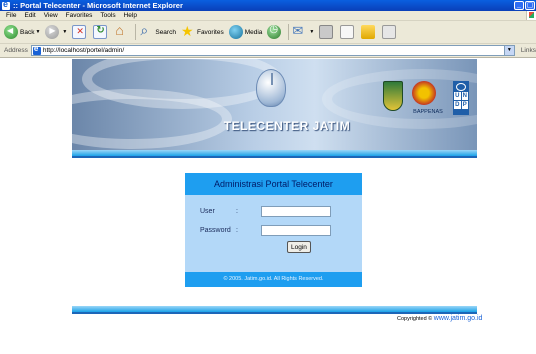  What do you see at coordinates (464, 105) in the screenshot?
I see `undp-letter: P` at bounding box center [464, 105].